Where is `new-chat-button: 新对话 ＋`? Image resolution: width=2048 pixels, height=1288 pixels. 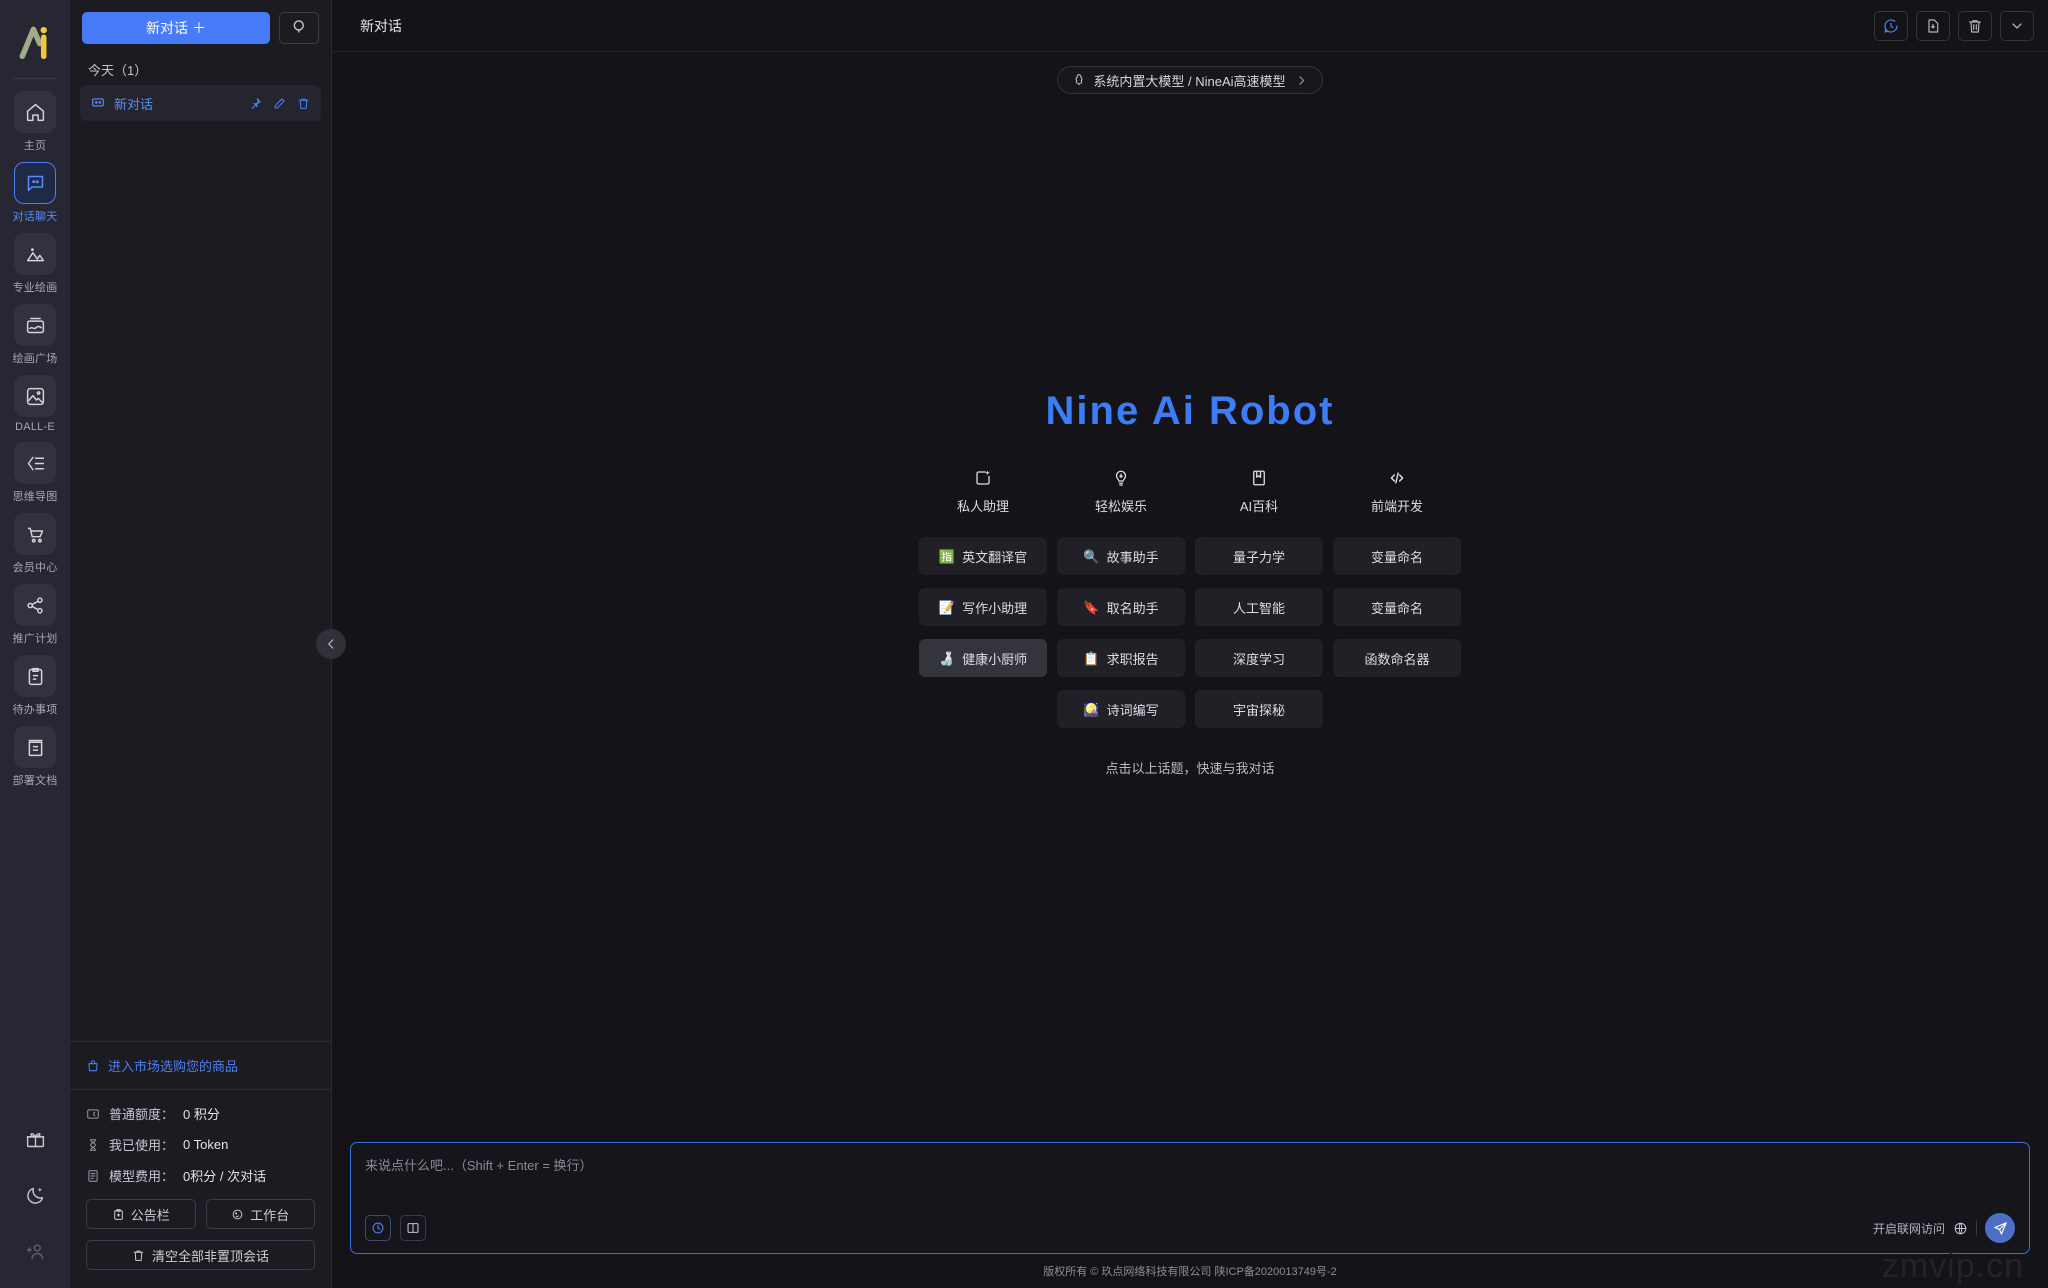
new-chat-button: 新对话 ＋ is located at coordinates (176, 28).